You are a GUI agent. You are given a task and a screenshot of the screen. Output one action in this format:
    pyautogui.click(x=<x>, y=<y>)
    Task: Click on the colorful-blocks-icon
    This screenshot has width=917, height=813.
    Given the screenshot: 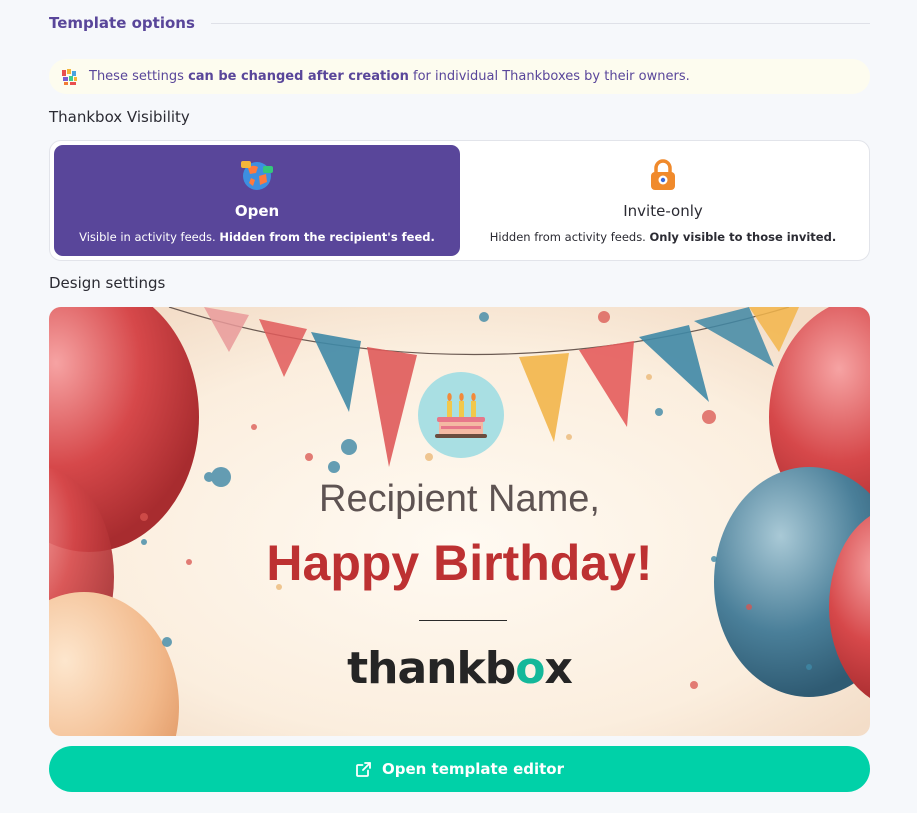 What is the action you would take?
    pyautogui.click(x=69, y=76)
    